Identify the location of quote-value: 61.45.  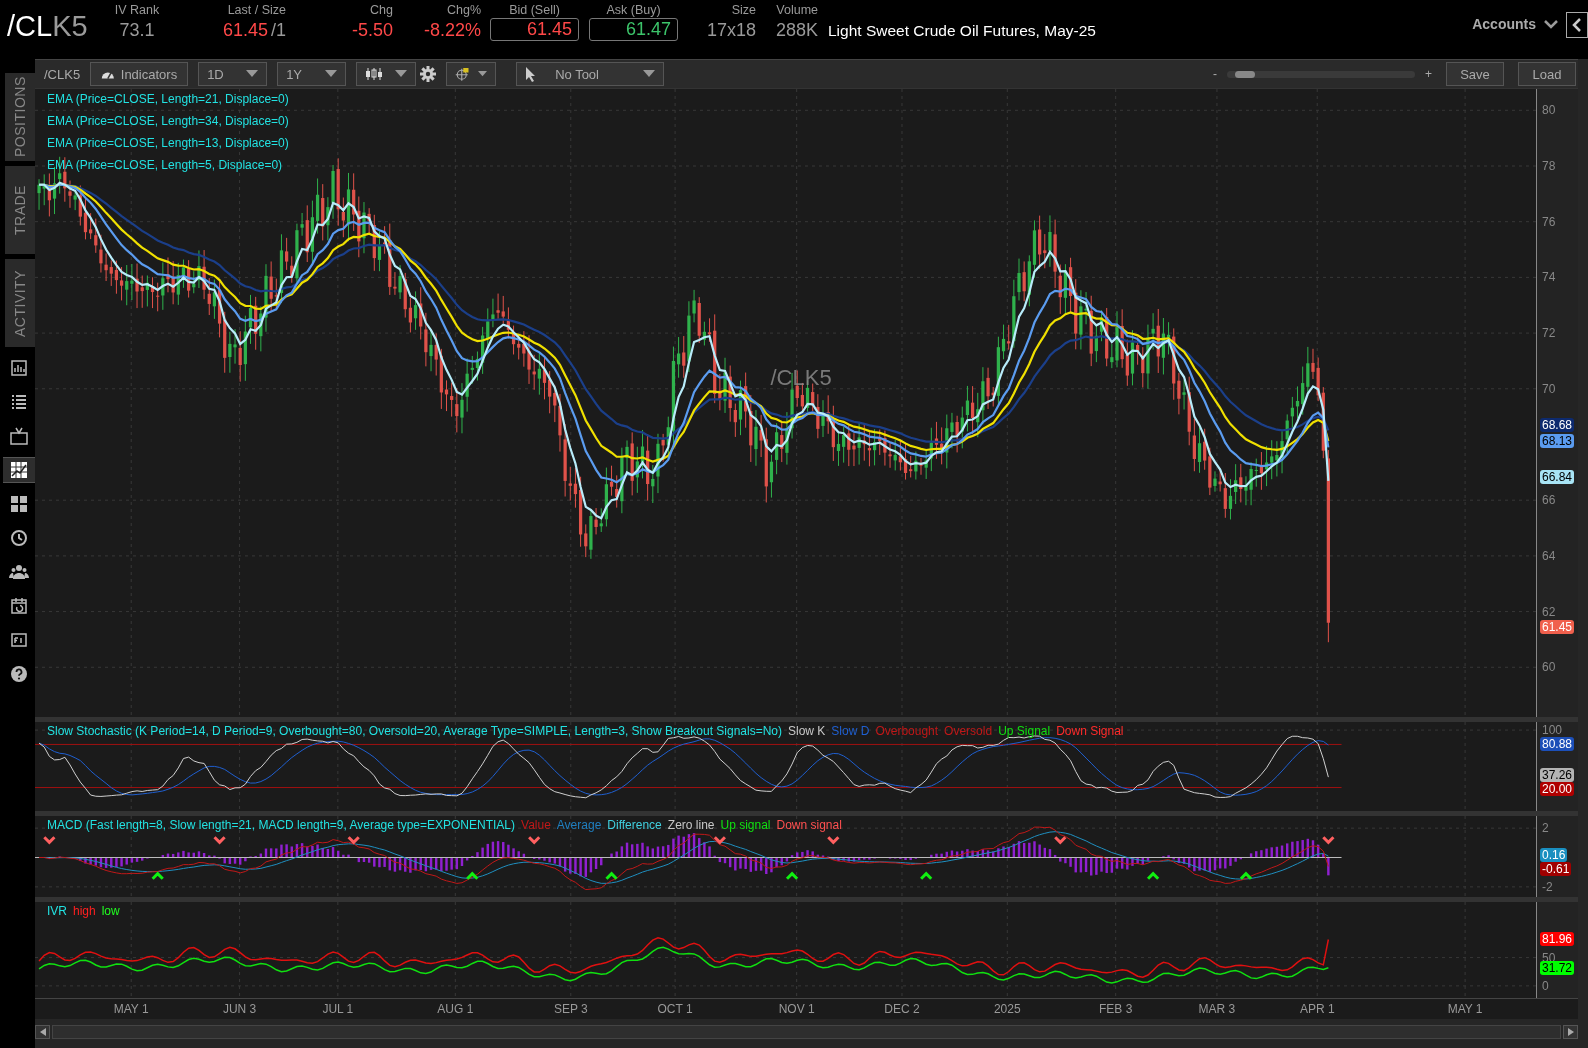
(245, 30).